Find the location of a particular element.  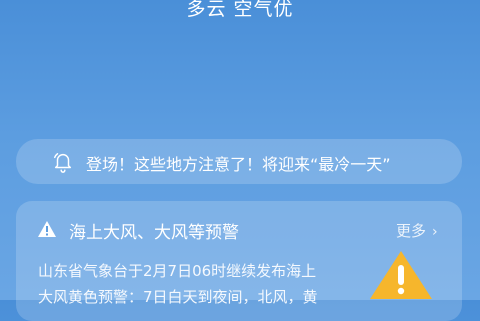

notice-text: 登场！这些地方注意了！将迎来“最冷一天” is located at coordinates (238, 164).